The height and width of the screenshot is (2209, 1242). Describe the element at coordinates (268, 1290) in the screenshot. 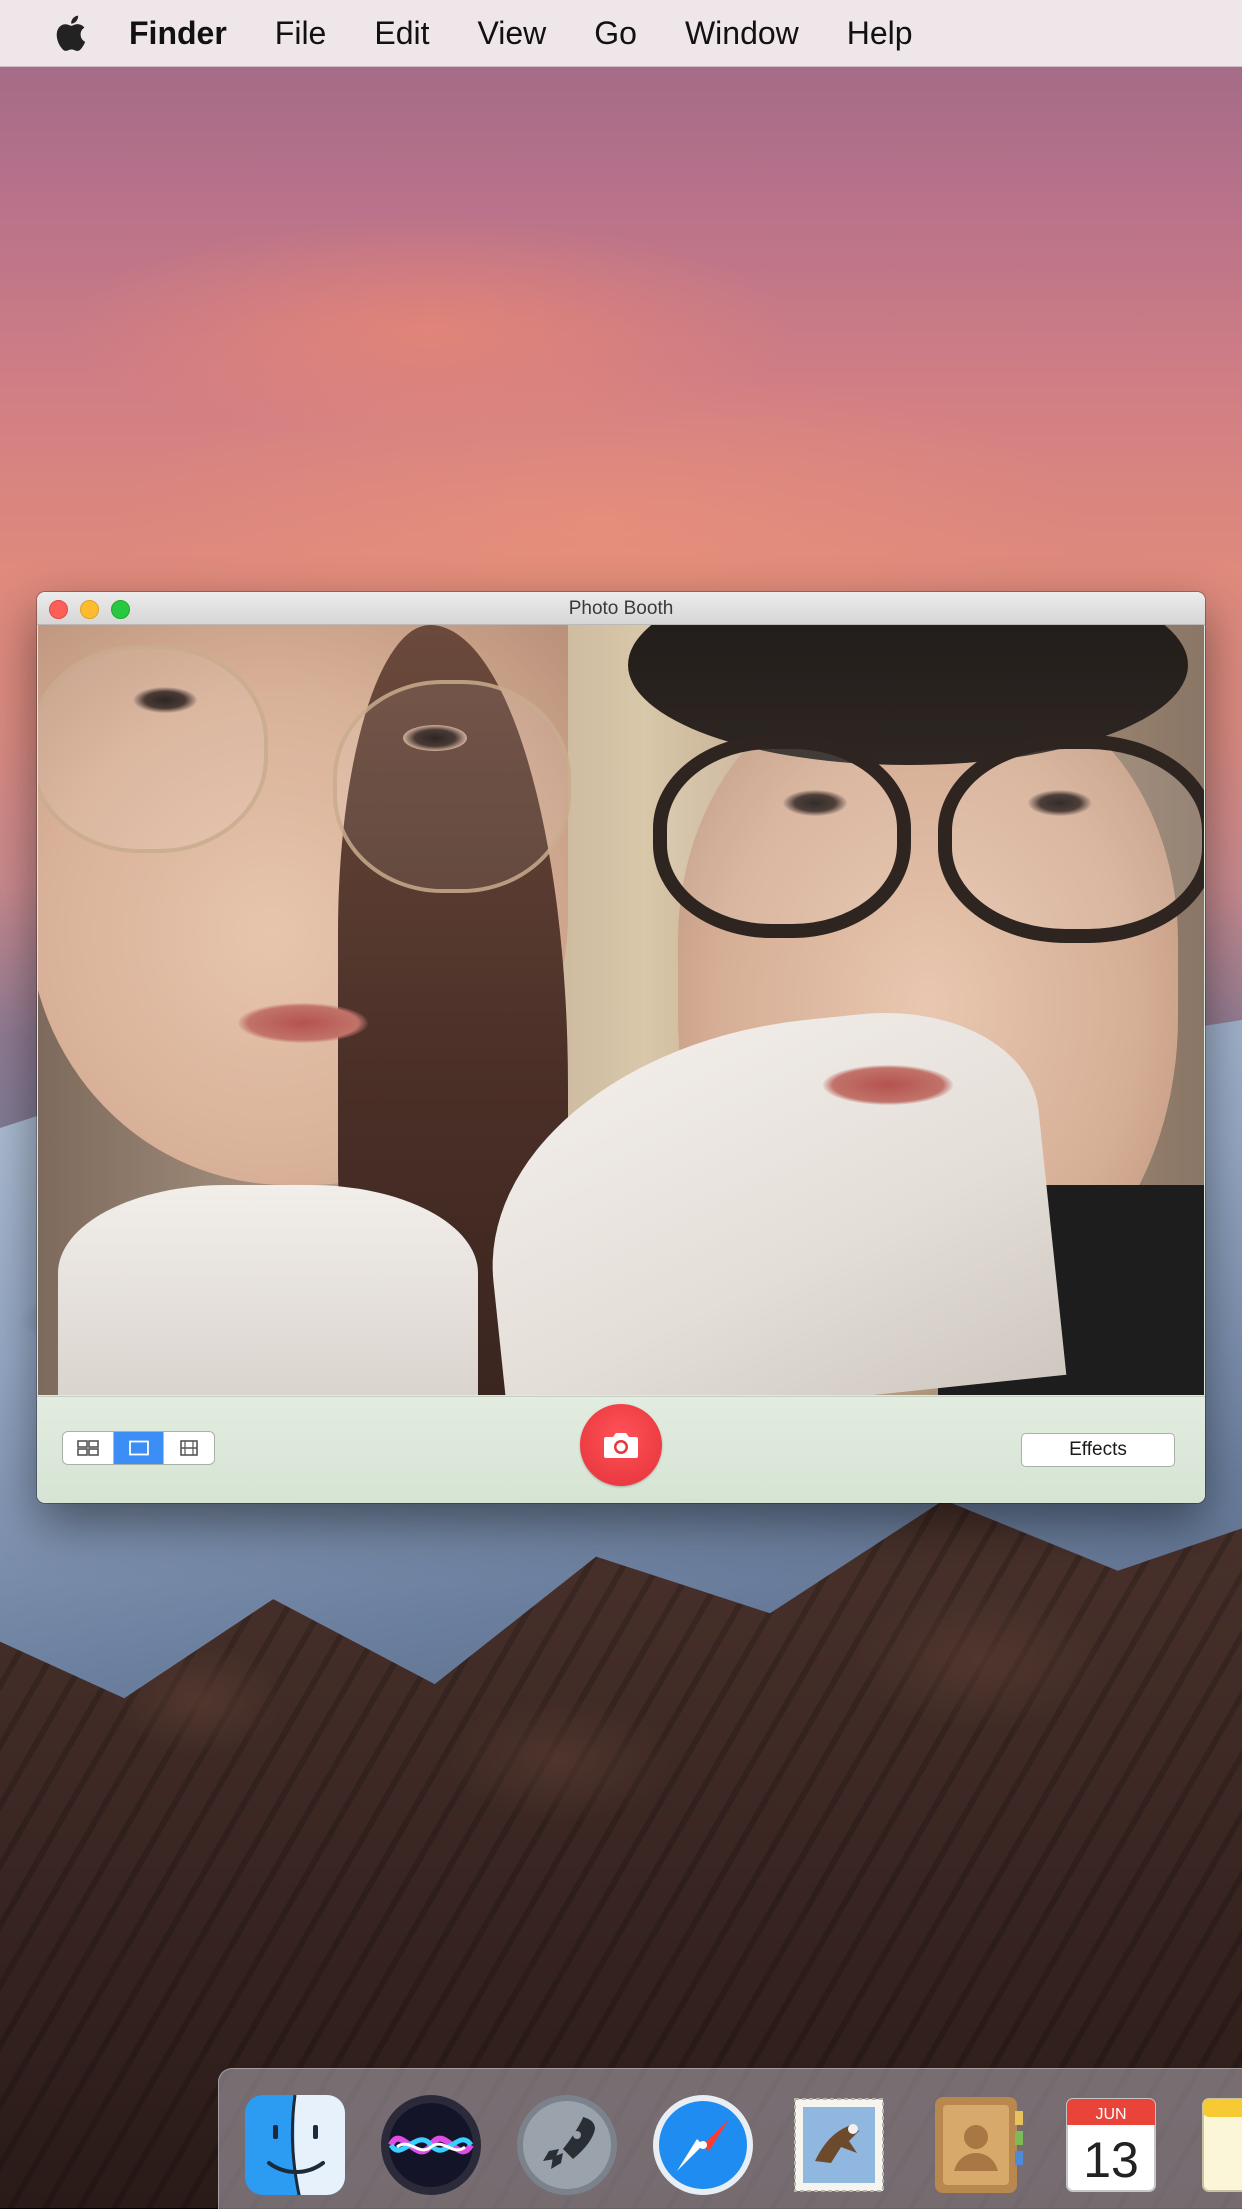

I see `preview-shirt-left` at that location.